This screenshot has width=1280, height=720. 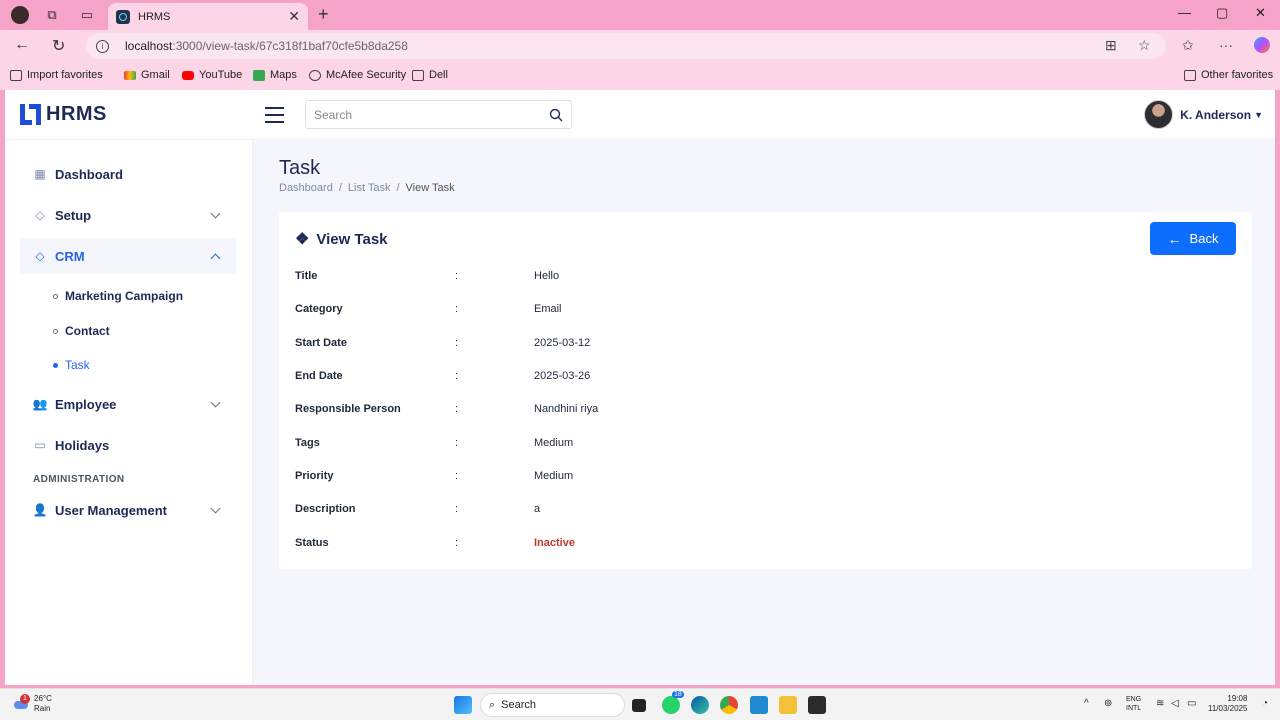 I want to click on chevron-up-icon: ^, so click(x=1086, y=703).